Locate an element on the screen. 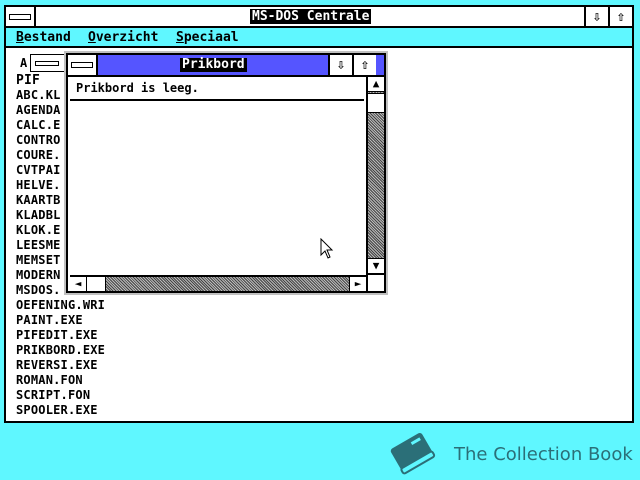 The height and width of the screenshot is (480, 640). maximize-button: ⇧ is located at coordinates (620, 16).